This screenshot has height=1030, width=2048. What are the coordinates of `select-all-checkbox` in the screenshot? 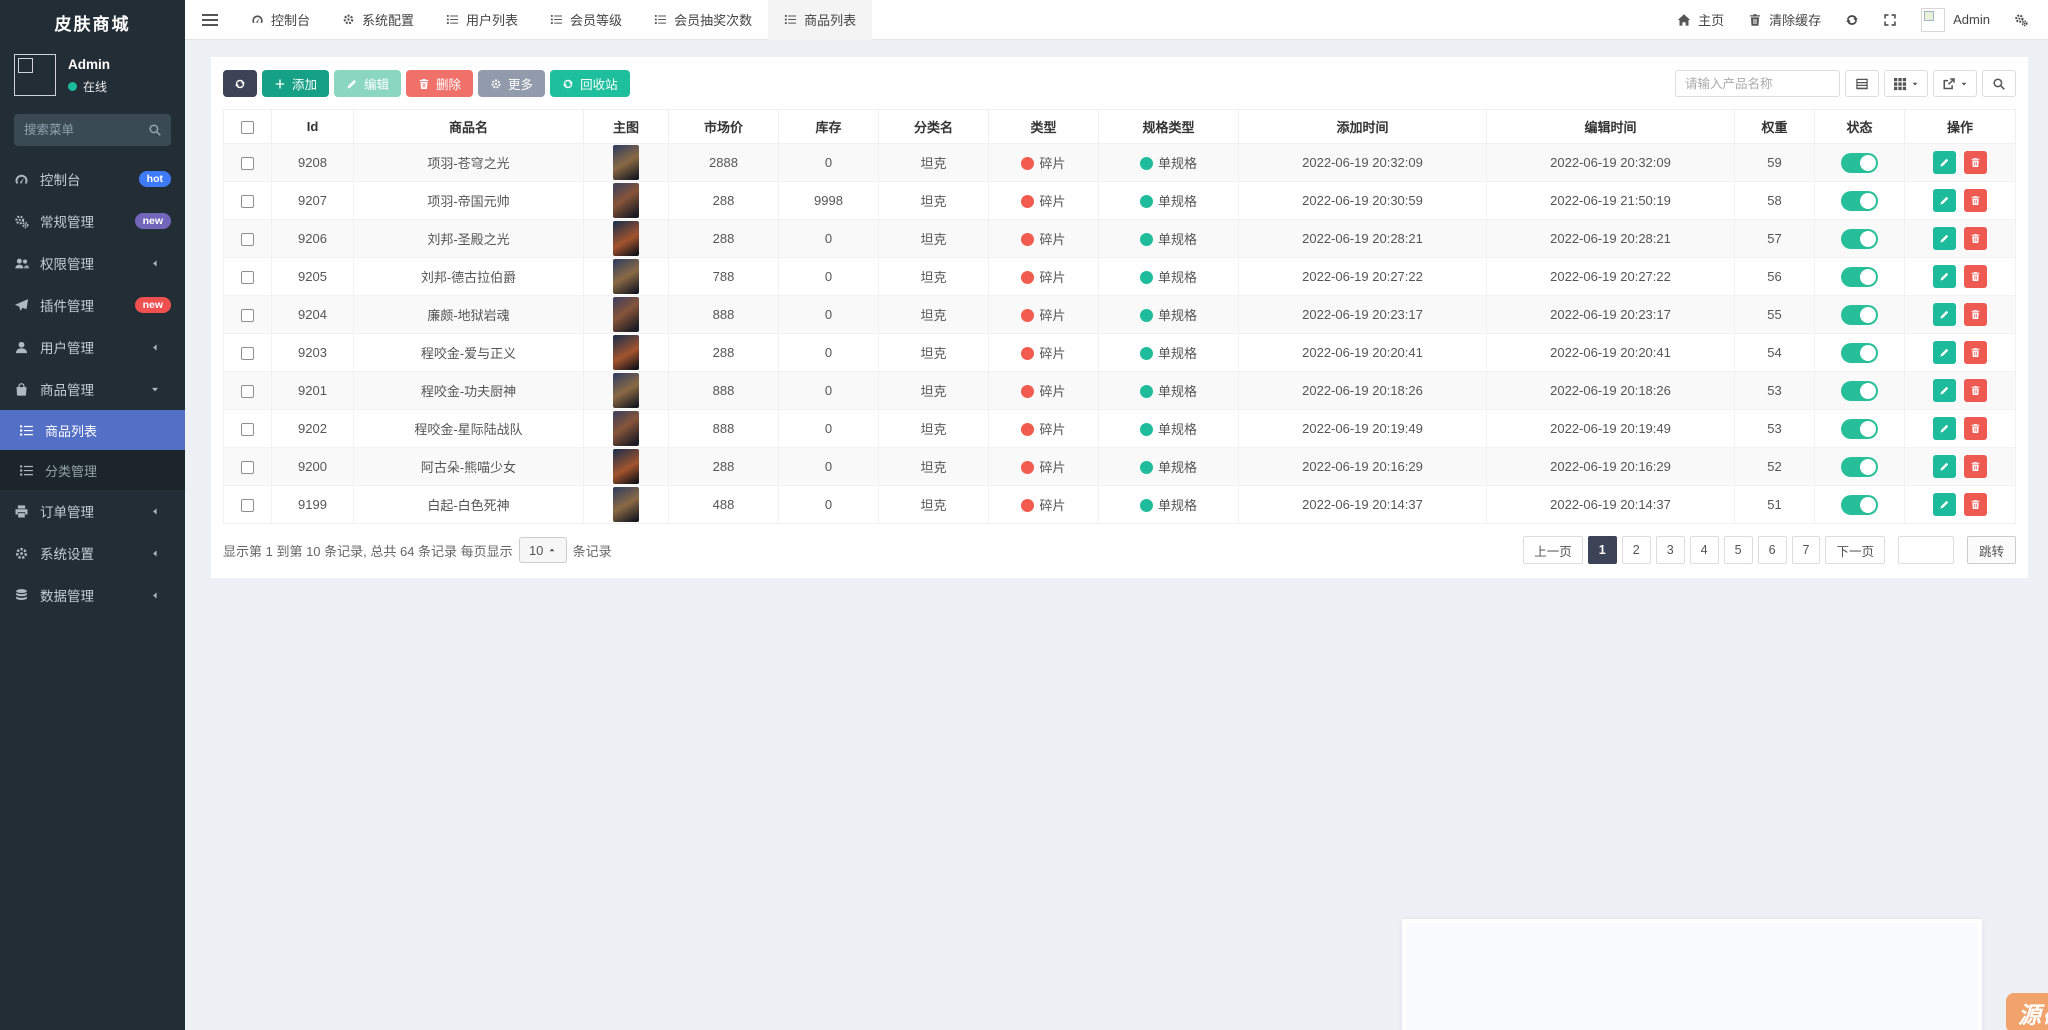 It's located at (247, 128).